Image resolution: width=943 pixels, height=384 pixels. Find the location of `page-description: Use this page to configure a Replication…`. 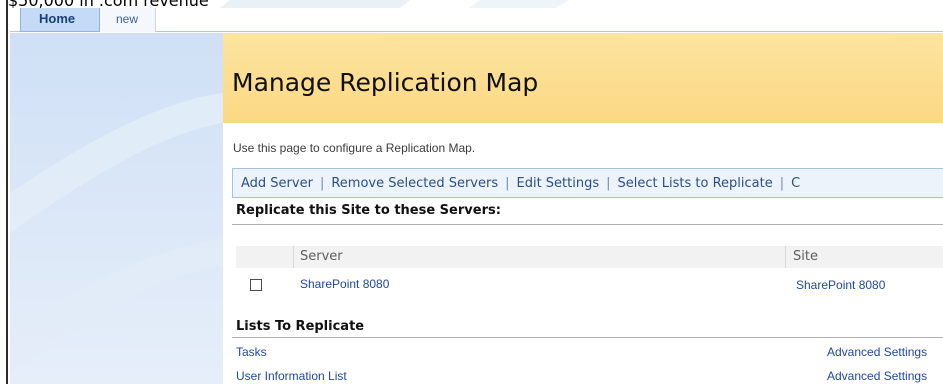

page-description: Use this page to configure a Replication… is located at coordinates (354, 148).